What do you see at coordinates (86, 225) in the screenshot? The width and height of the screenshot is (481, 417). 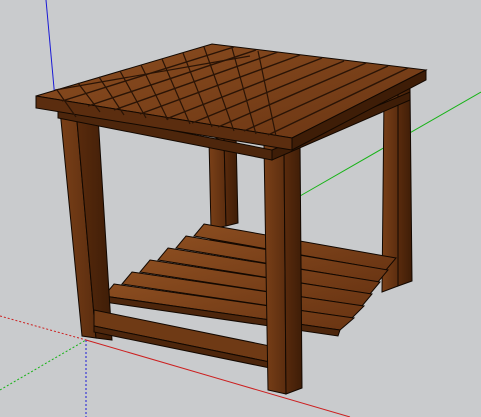 I see `front-left-leg` at bounding box center [86, 225].